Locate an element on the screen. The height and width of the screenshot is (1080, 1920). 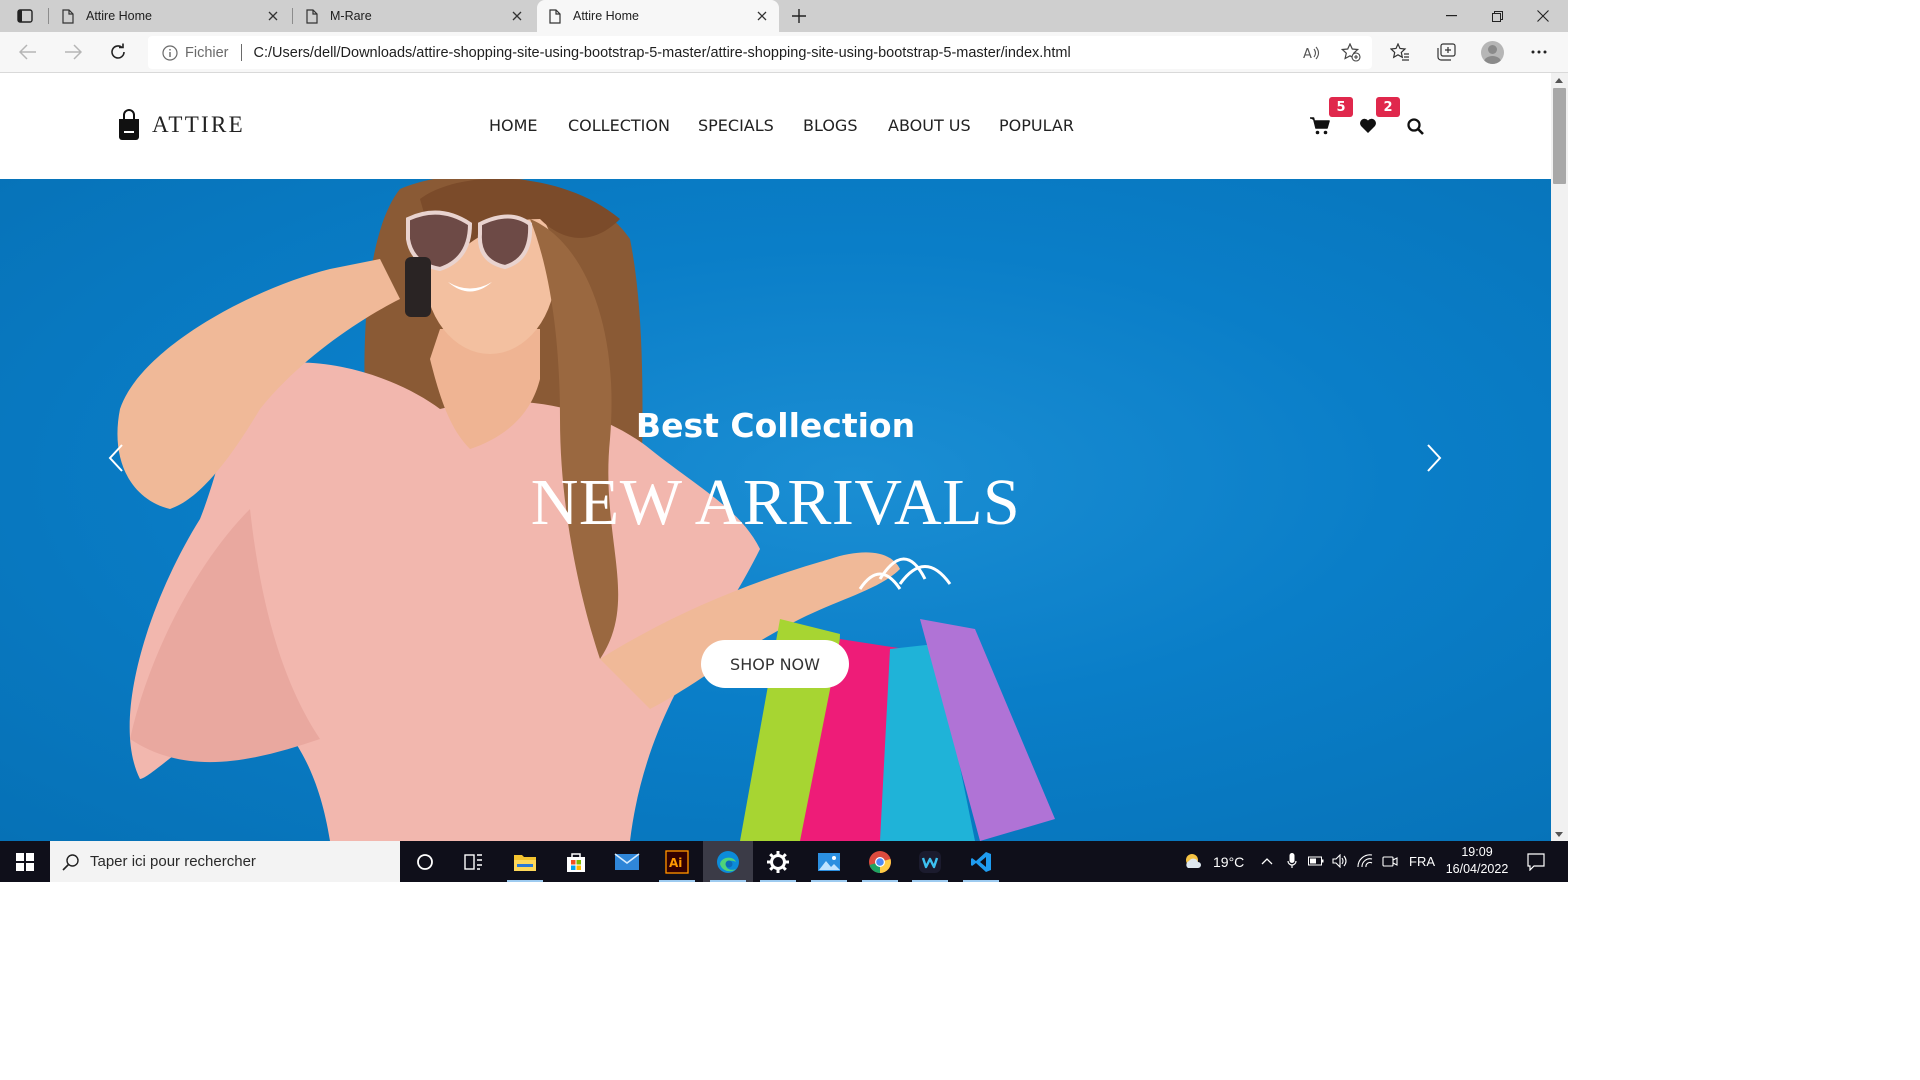
carousel-next-button is located at coordinates (1434, 458).